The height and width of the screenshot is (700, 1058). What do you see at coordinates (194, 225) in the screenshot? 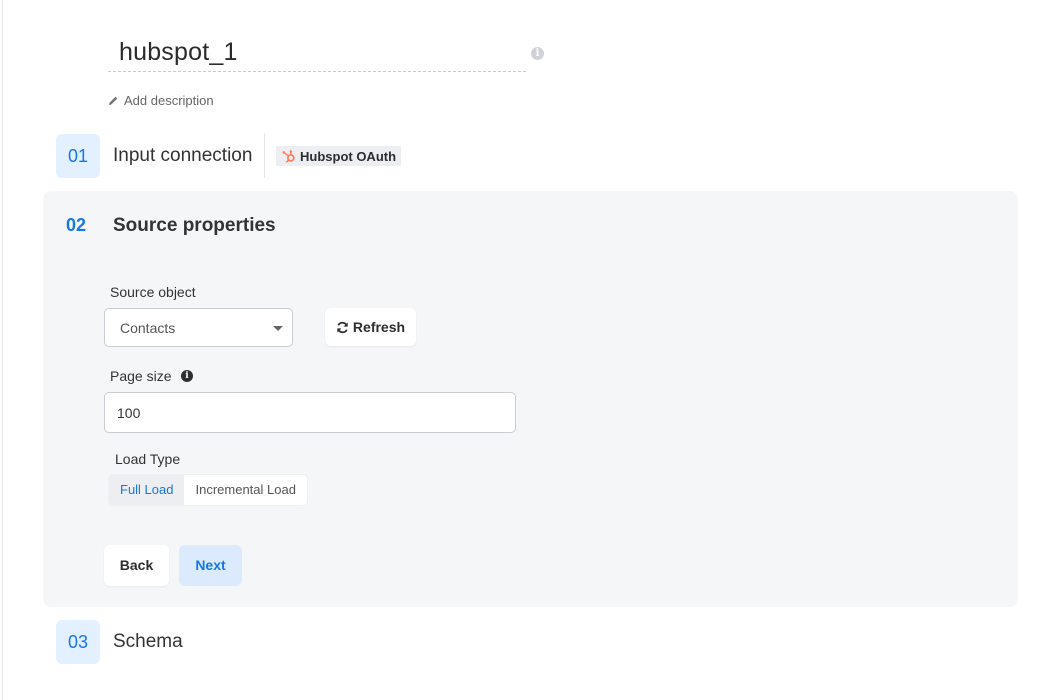
I see `step-label-source-properties: Source properties` at bounding box center [194, 225].